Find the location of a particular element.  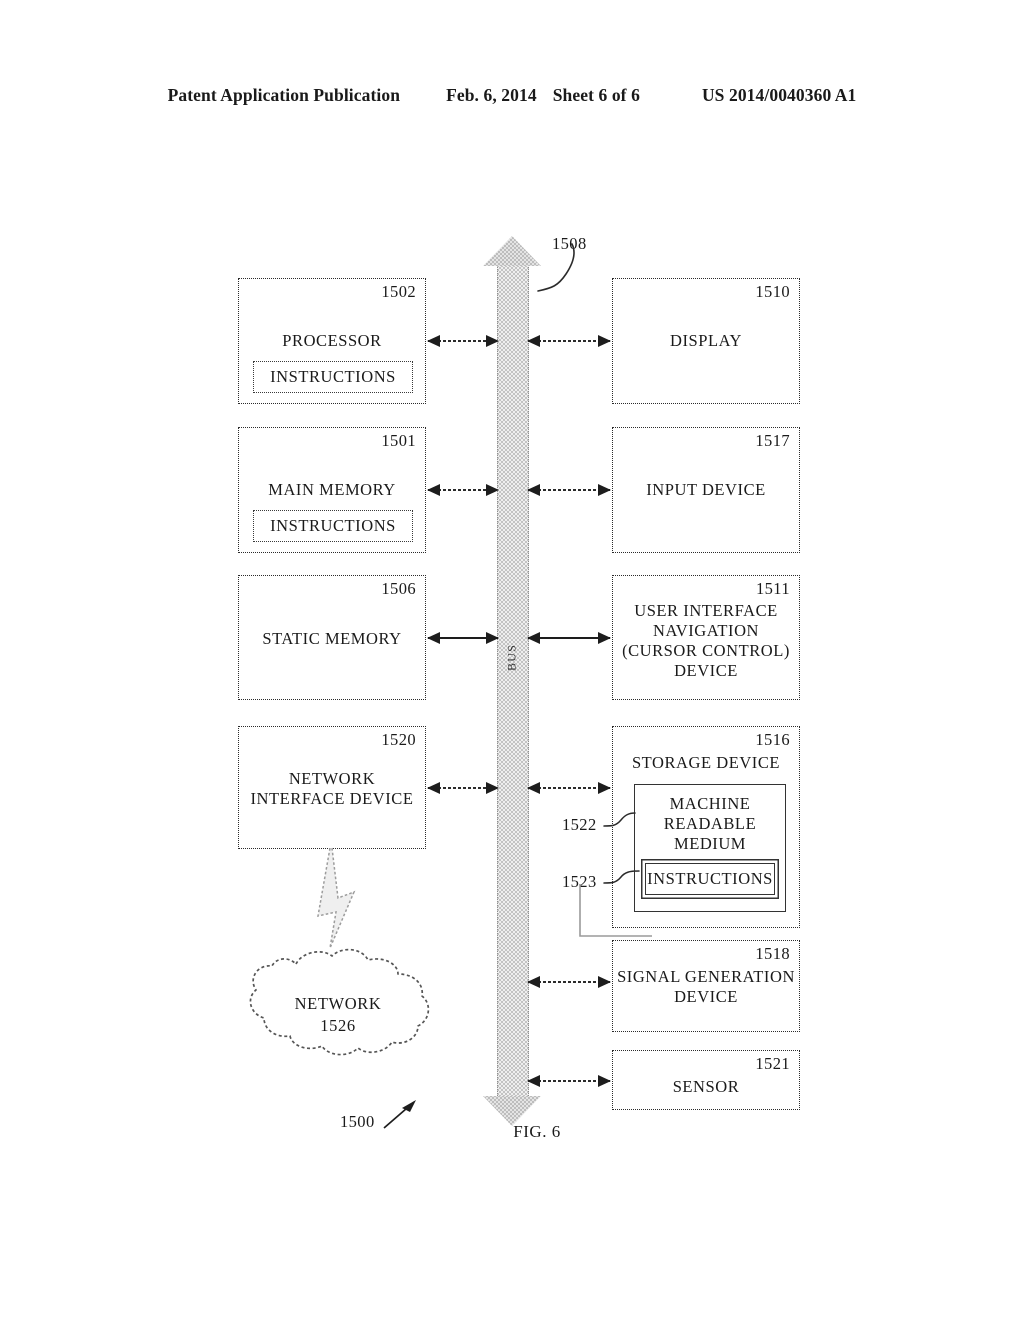

storage-bracket-connector is located at coordinates (615, 910).